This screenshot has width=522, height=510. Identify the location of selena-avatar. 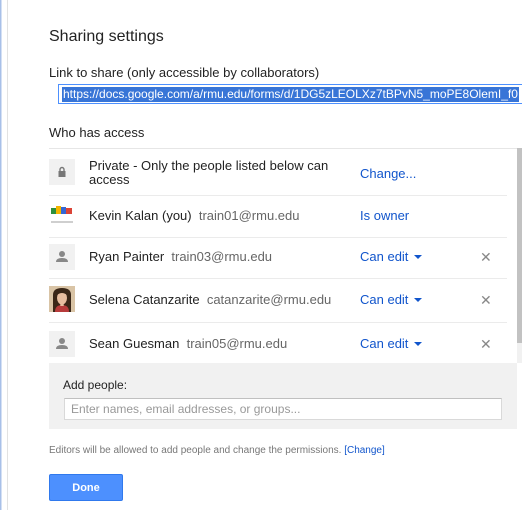
(62, 299).